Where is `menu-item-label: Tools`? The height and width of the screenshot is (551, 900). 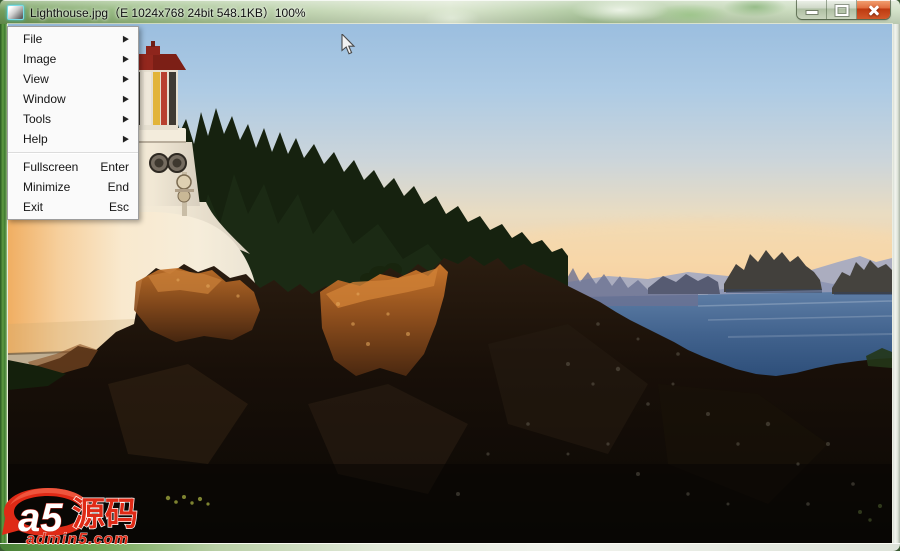 menu-item-label: Tools is located at coordinates (37, 119).